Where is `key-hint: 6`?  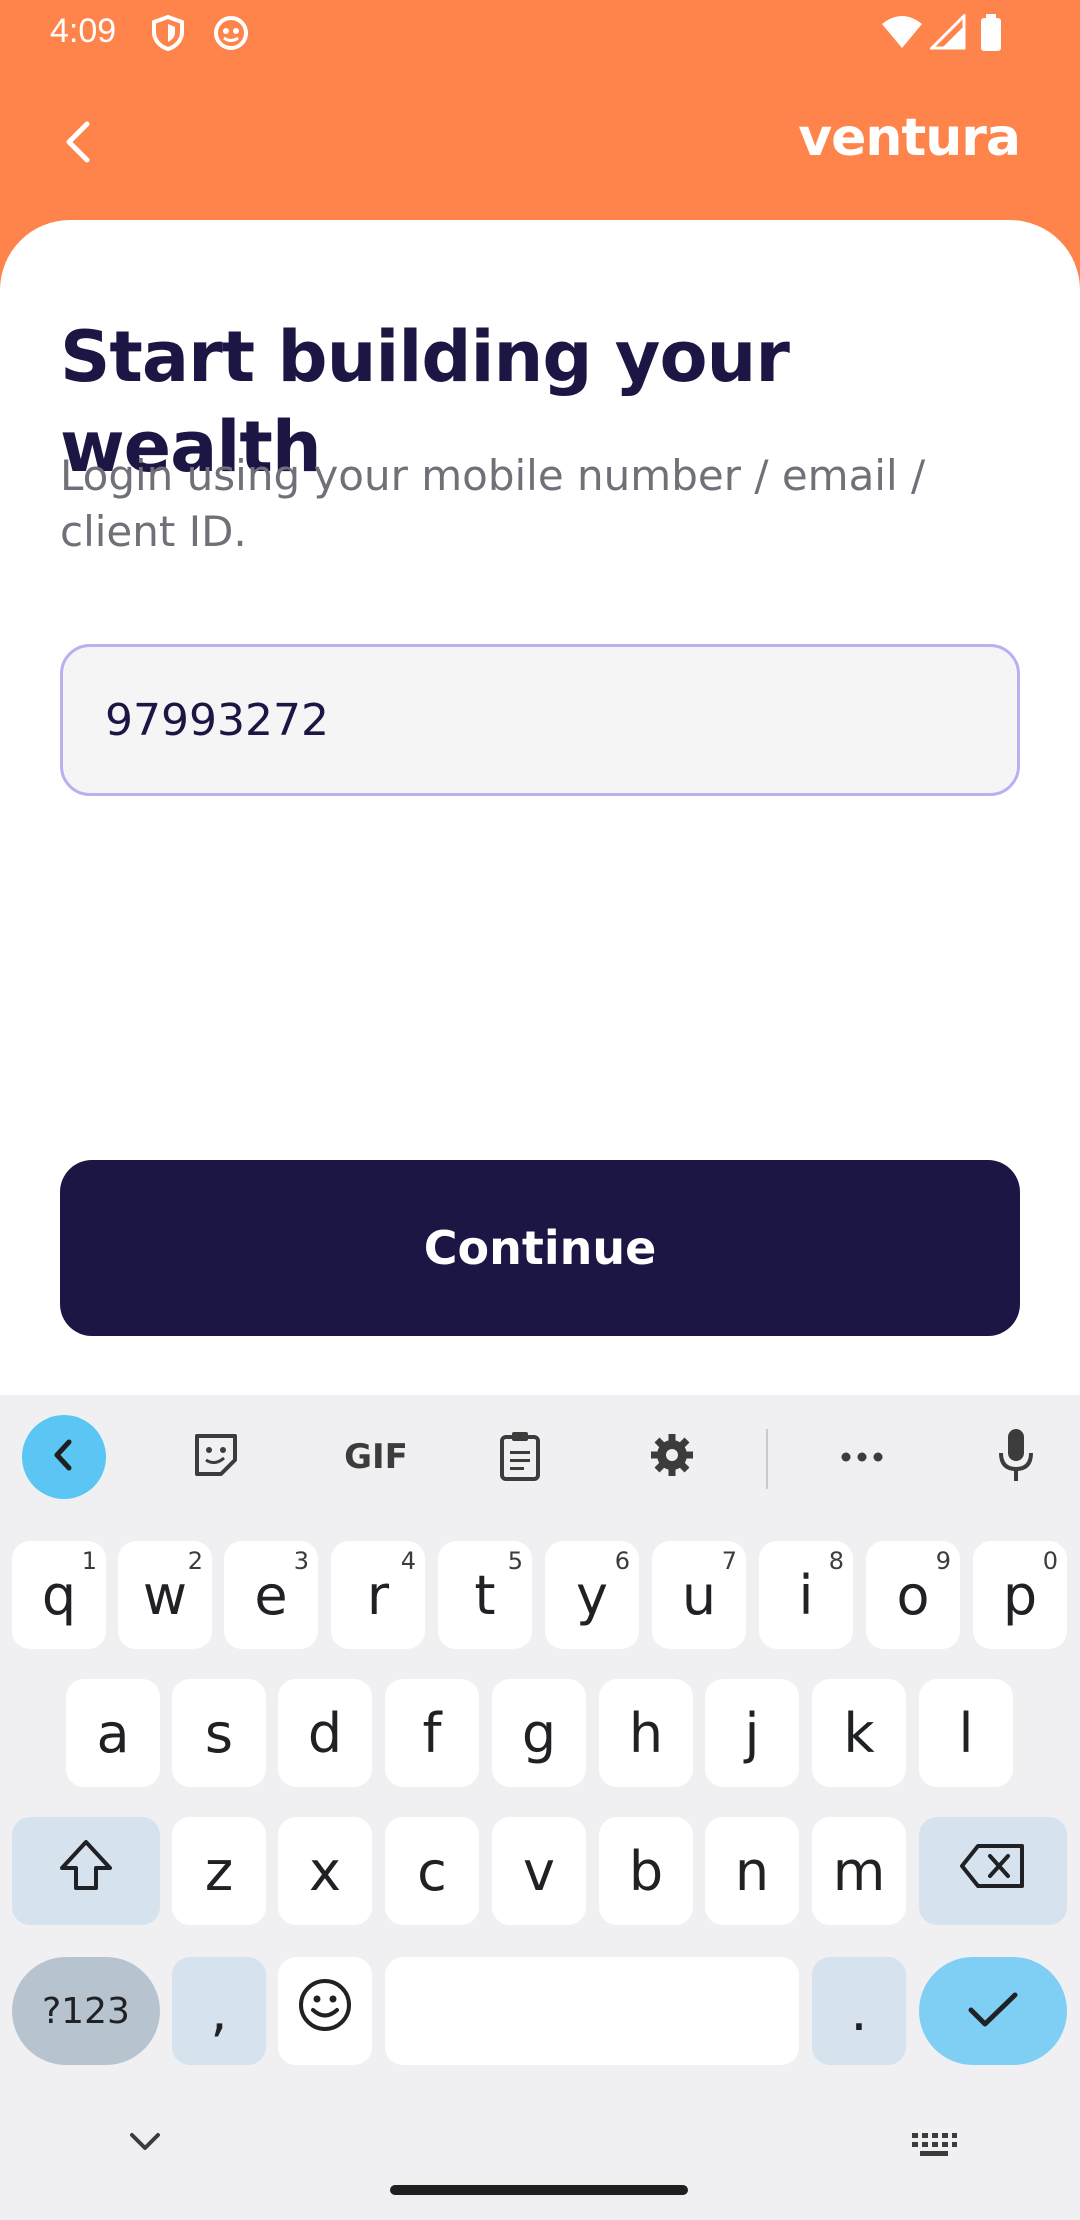
key-hint: 6 is located at coordinates (622, 1561).